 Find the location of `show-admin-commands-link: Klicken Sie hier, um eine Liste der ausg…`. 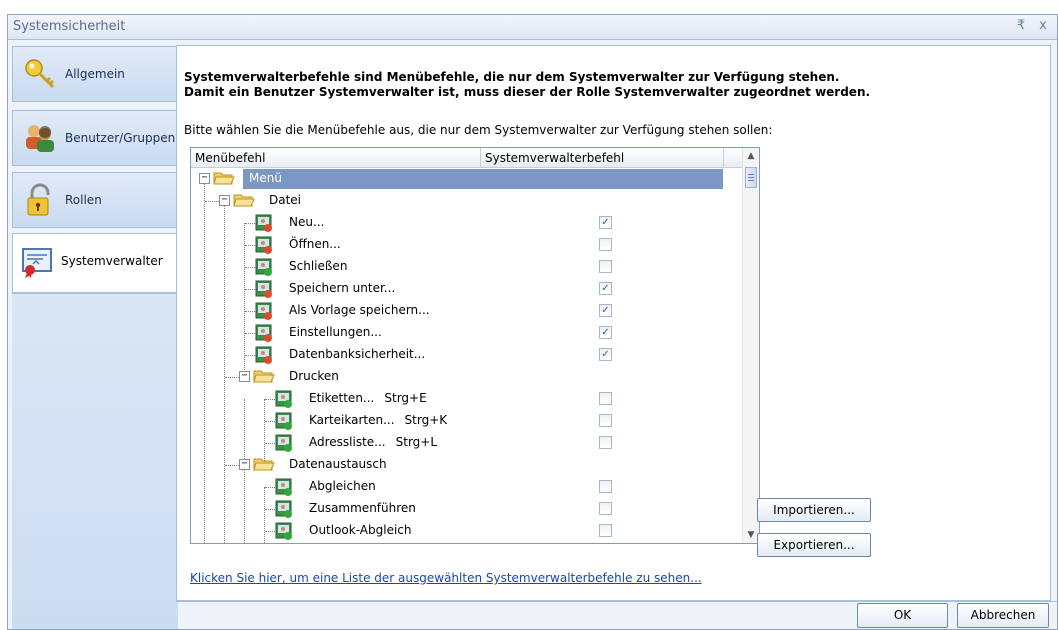

show-admin-commands-link: Klicken Sie hier, um eine Liste der ausg… is located at coordinates (446, 578).